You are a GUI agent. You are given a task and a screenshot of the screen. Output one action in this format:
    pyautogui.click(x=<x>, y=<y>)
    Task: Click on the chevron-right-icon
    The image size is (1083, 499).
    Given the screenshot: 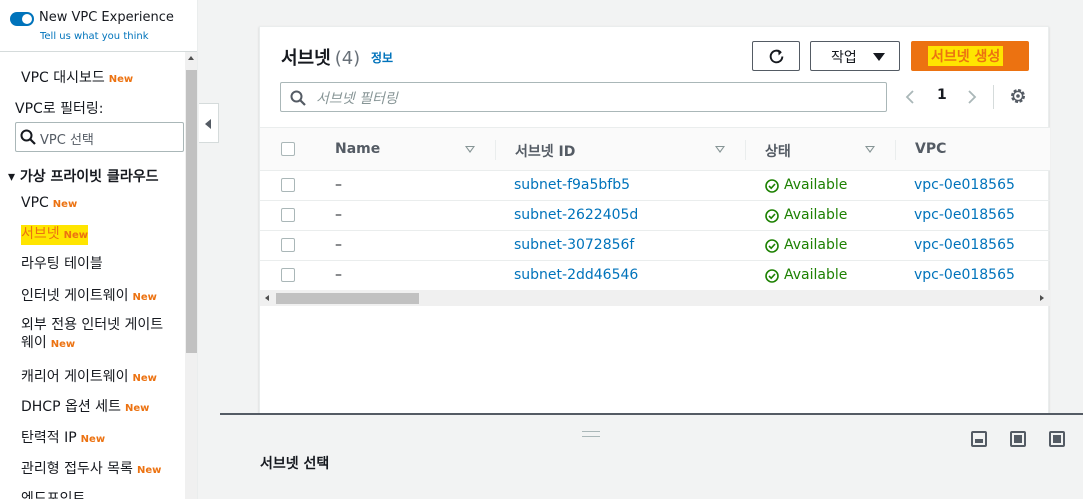 What is the action you would take?
    pyautogui.click(x=972, y=97)
    